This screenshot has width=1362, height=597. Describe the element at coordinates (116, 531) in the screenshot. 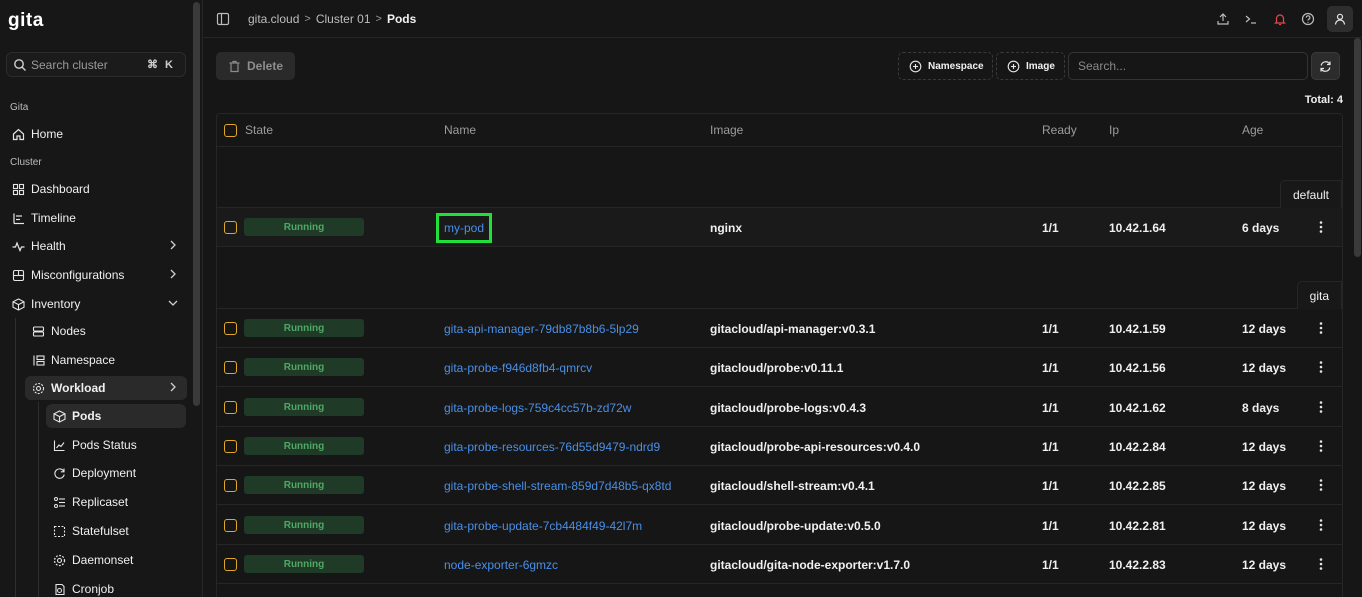

I see `sidebar-item-statefulset: Statefulset` at that location.